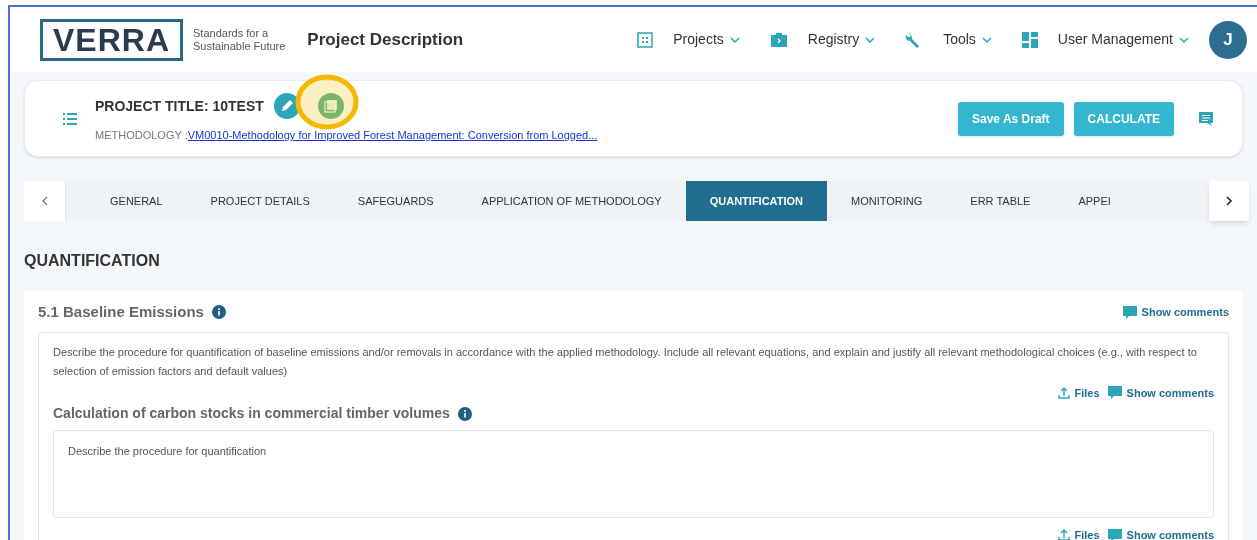 The image size is (1257, 540). Describe the element at coordinates (967, 39) in the screenshot. I see `nav-menu: Tools` at that location.